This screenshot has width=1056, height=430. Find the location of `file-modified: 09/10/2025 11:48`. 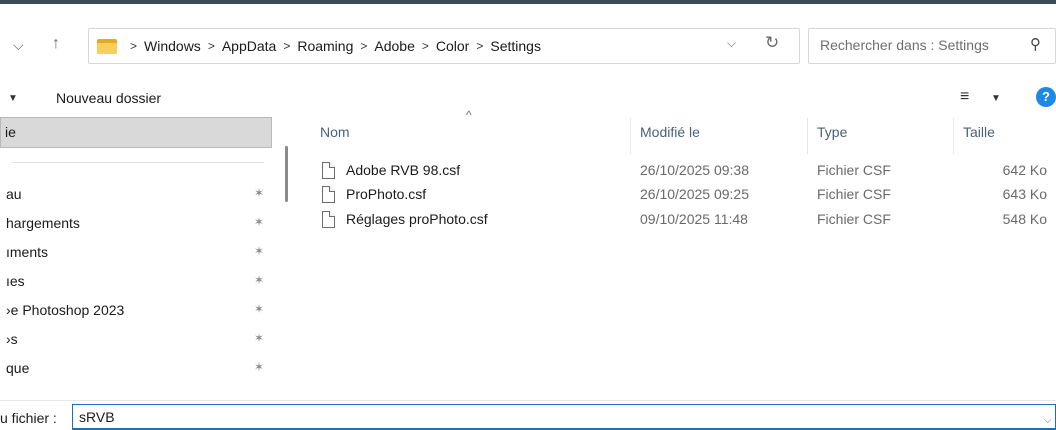

file-modified: 09/10/2025 11:48 is located at coordinates (694, 219).